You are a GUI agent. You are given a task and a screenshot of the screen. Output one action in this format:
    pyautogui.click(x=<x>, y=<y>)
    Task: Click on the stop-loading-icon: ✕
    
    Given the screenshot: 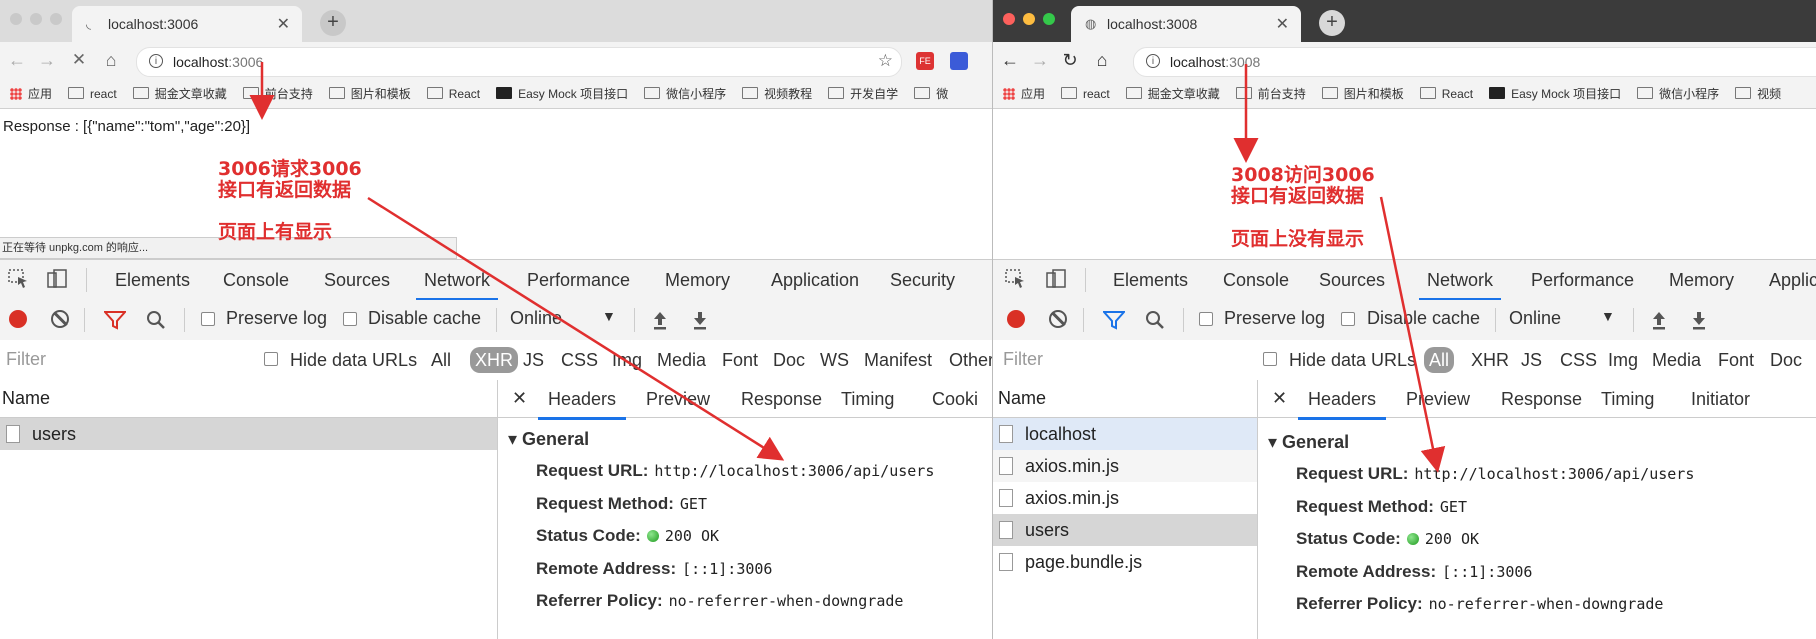 What is the action you would take?
    pyautogui.click(x=79, y=60)
    